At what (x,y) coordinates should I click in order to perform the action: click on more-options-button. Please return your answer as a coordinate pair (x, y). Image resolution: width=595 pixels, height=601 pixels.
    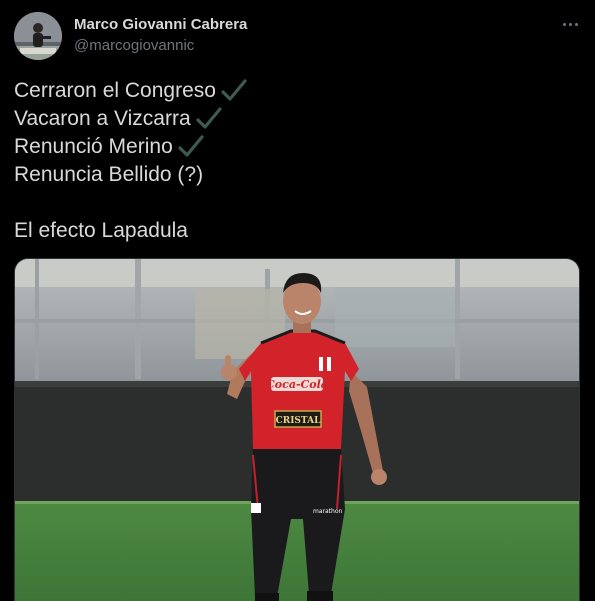
    Looking at the image, I should click on (570, 24).